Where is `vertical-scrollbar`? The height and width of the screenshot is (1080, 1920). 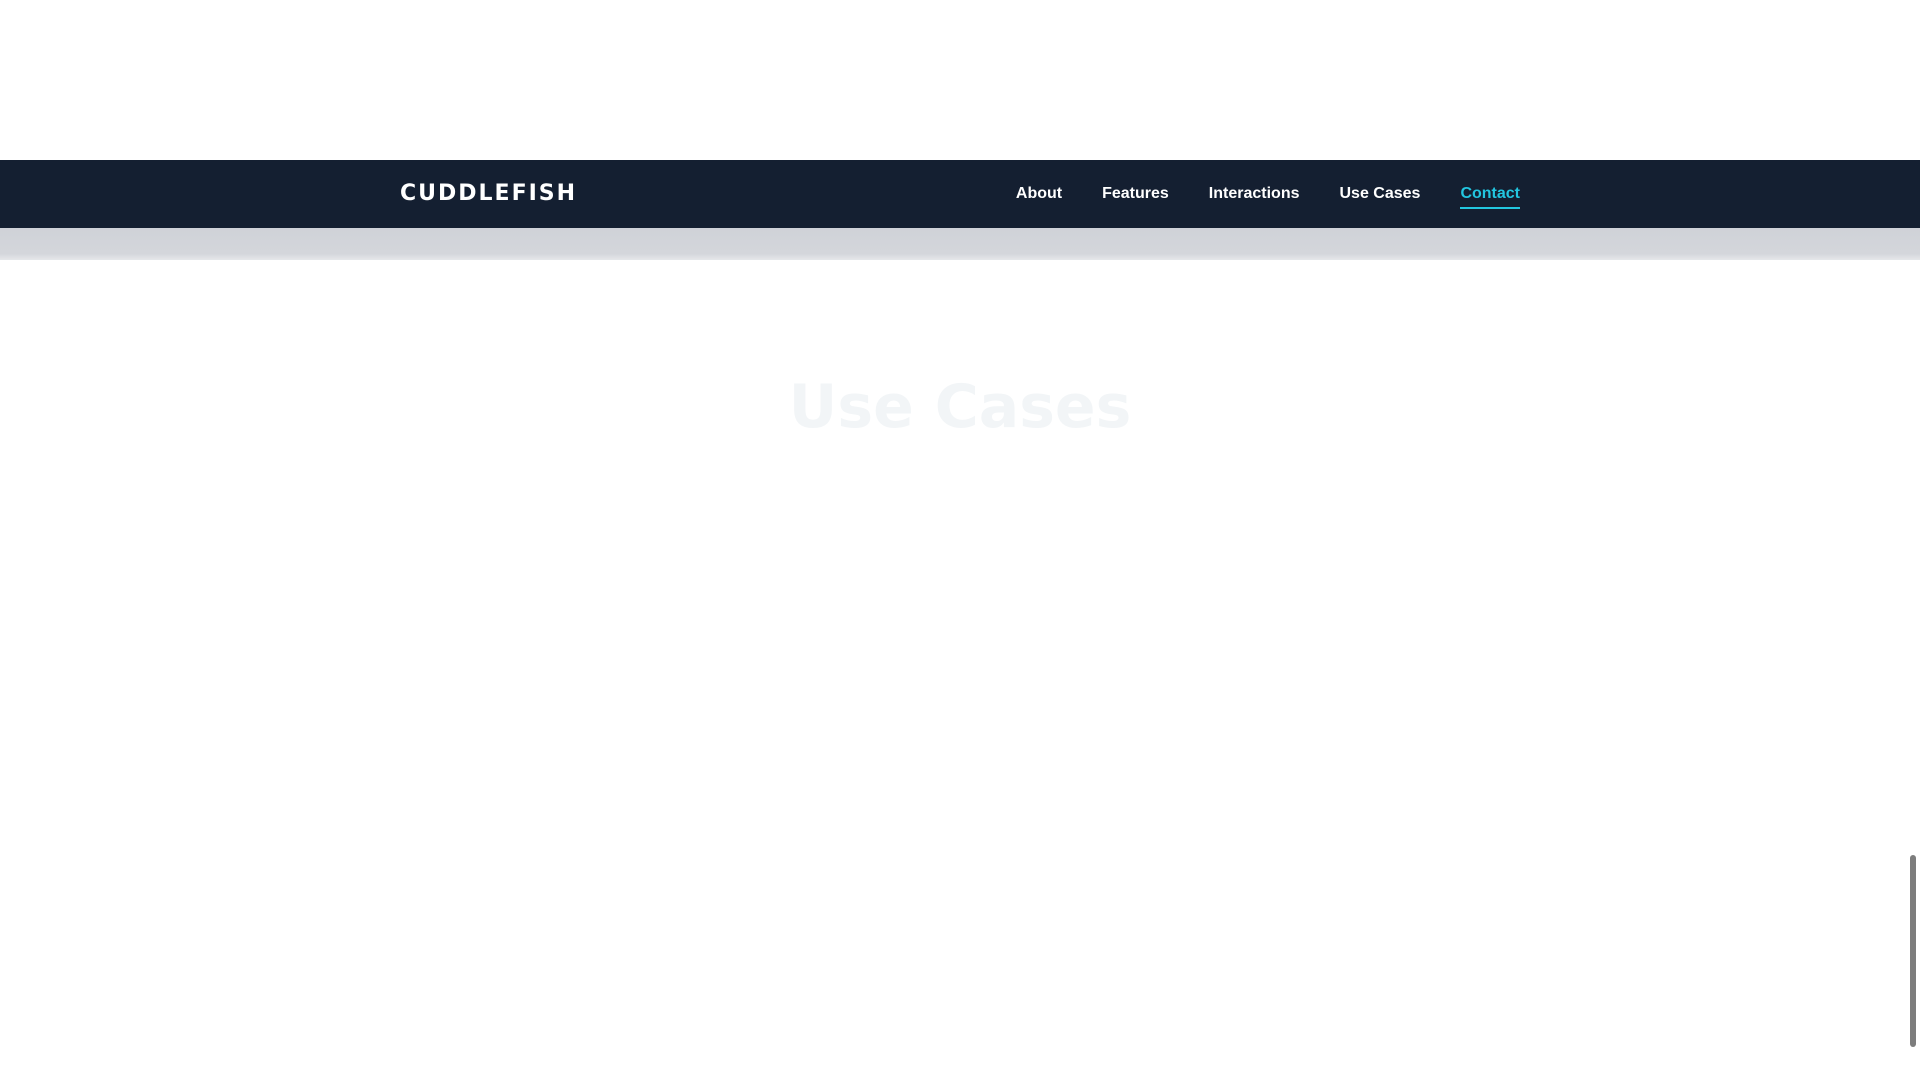 vertical-scrollbar is located at coordinates (1912, 540).